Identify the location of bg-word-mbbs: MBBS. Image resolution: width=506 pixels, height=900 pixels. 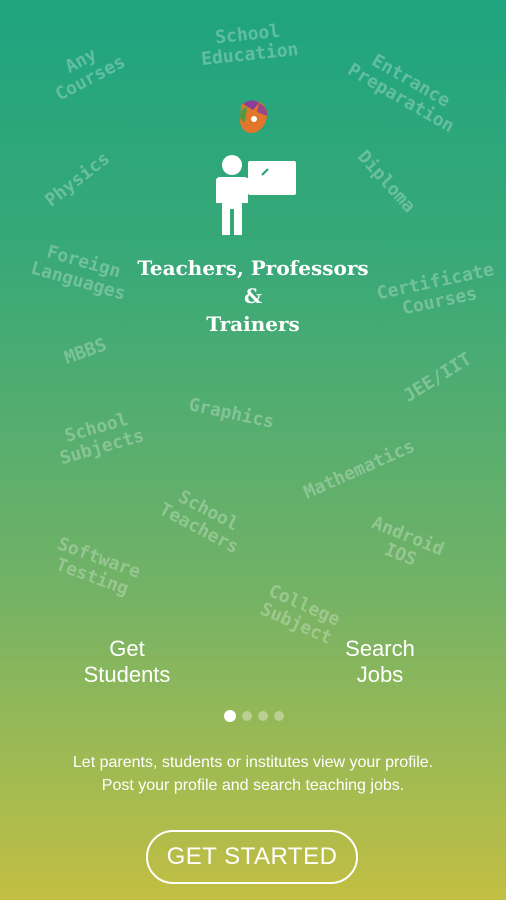
(85, 351).